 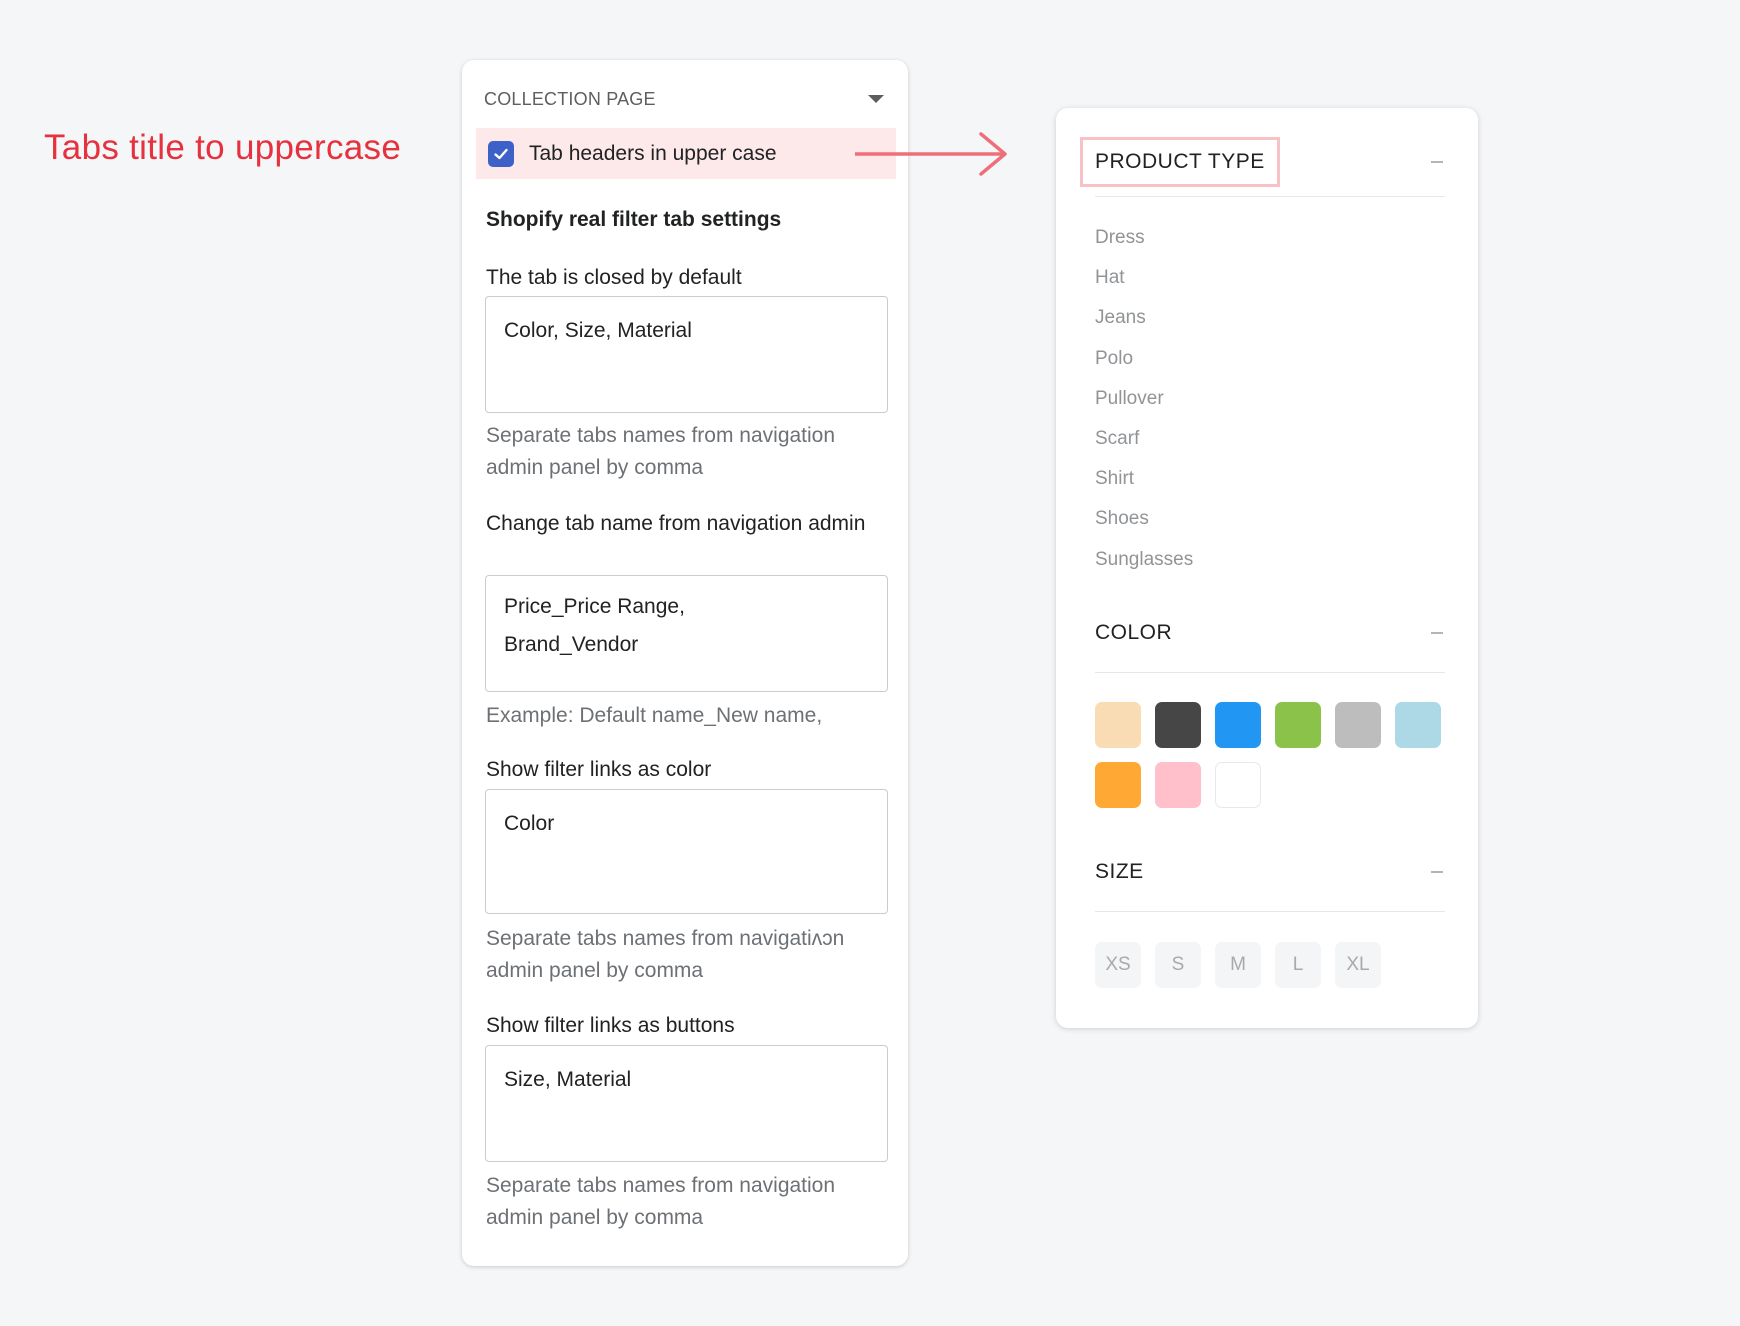 I want to click on color-title: COLOR, so click(x=1134, y=632).